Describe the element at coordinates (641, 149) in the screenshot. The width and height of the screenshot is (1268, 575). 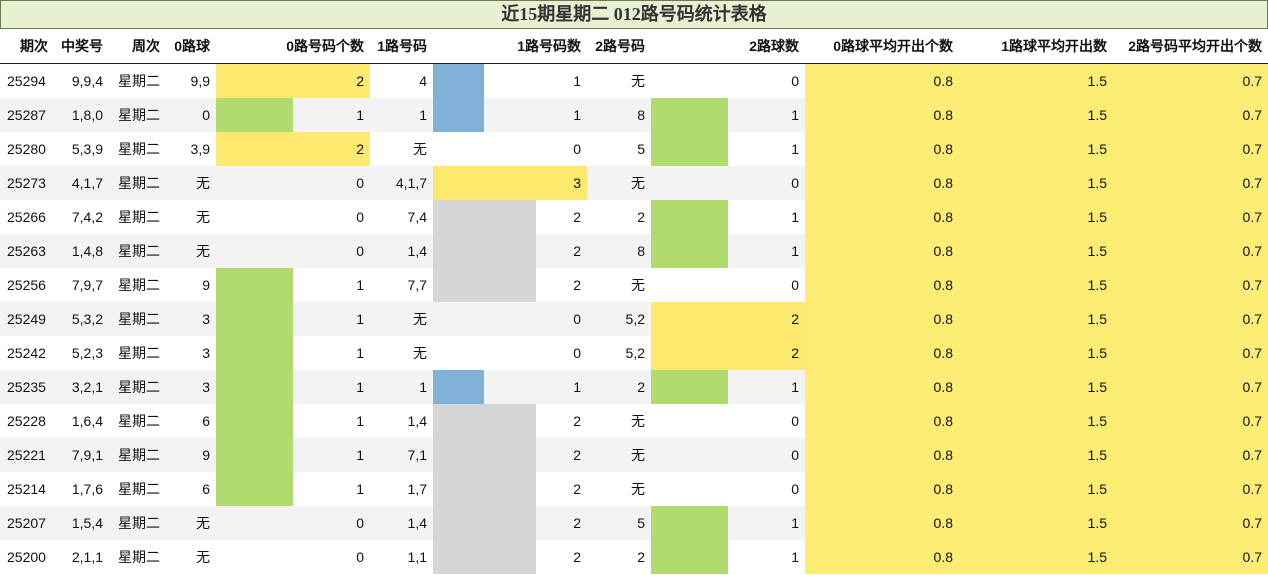
I see `cell-route2-numbers: 5` at that location.